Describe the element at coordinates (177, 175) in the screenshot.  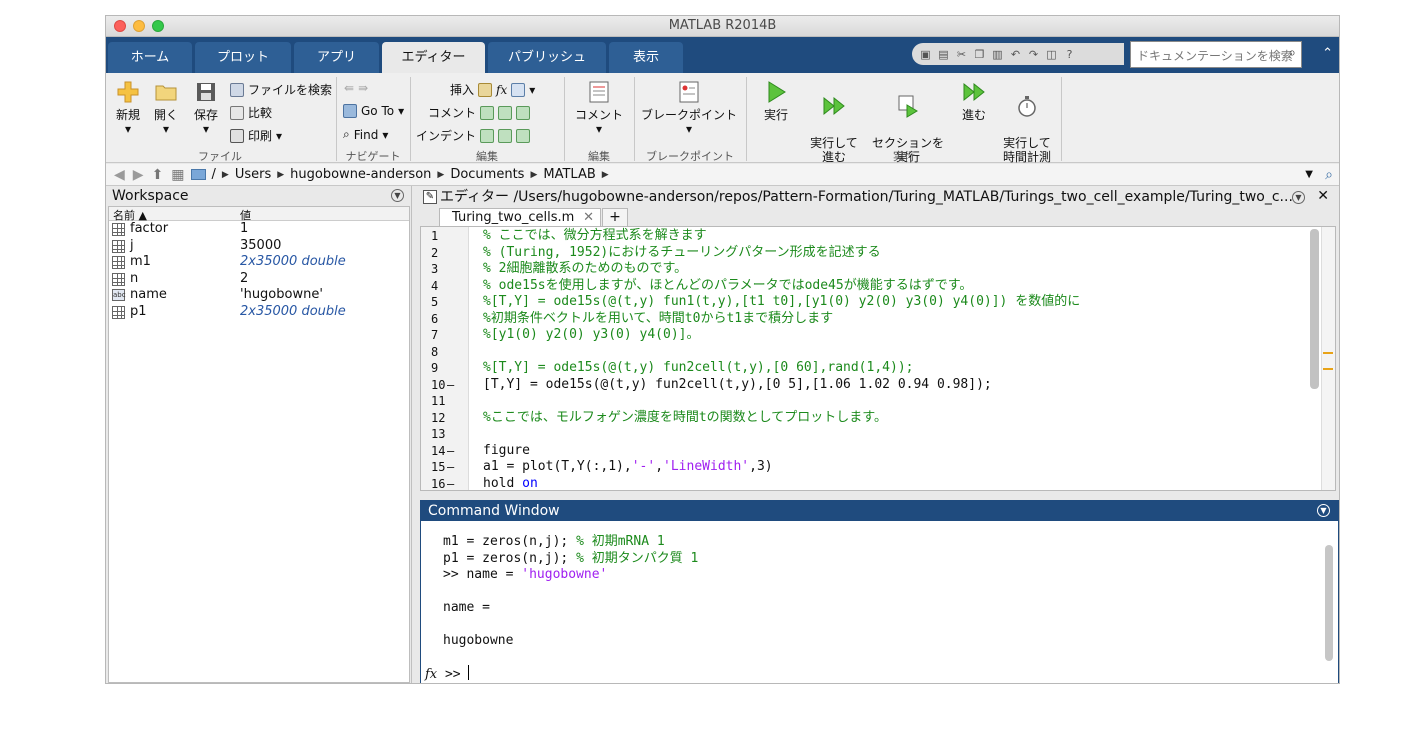
I see `browse-folder-icon: ▦` at that location.